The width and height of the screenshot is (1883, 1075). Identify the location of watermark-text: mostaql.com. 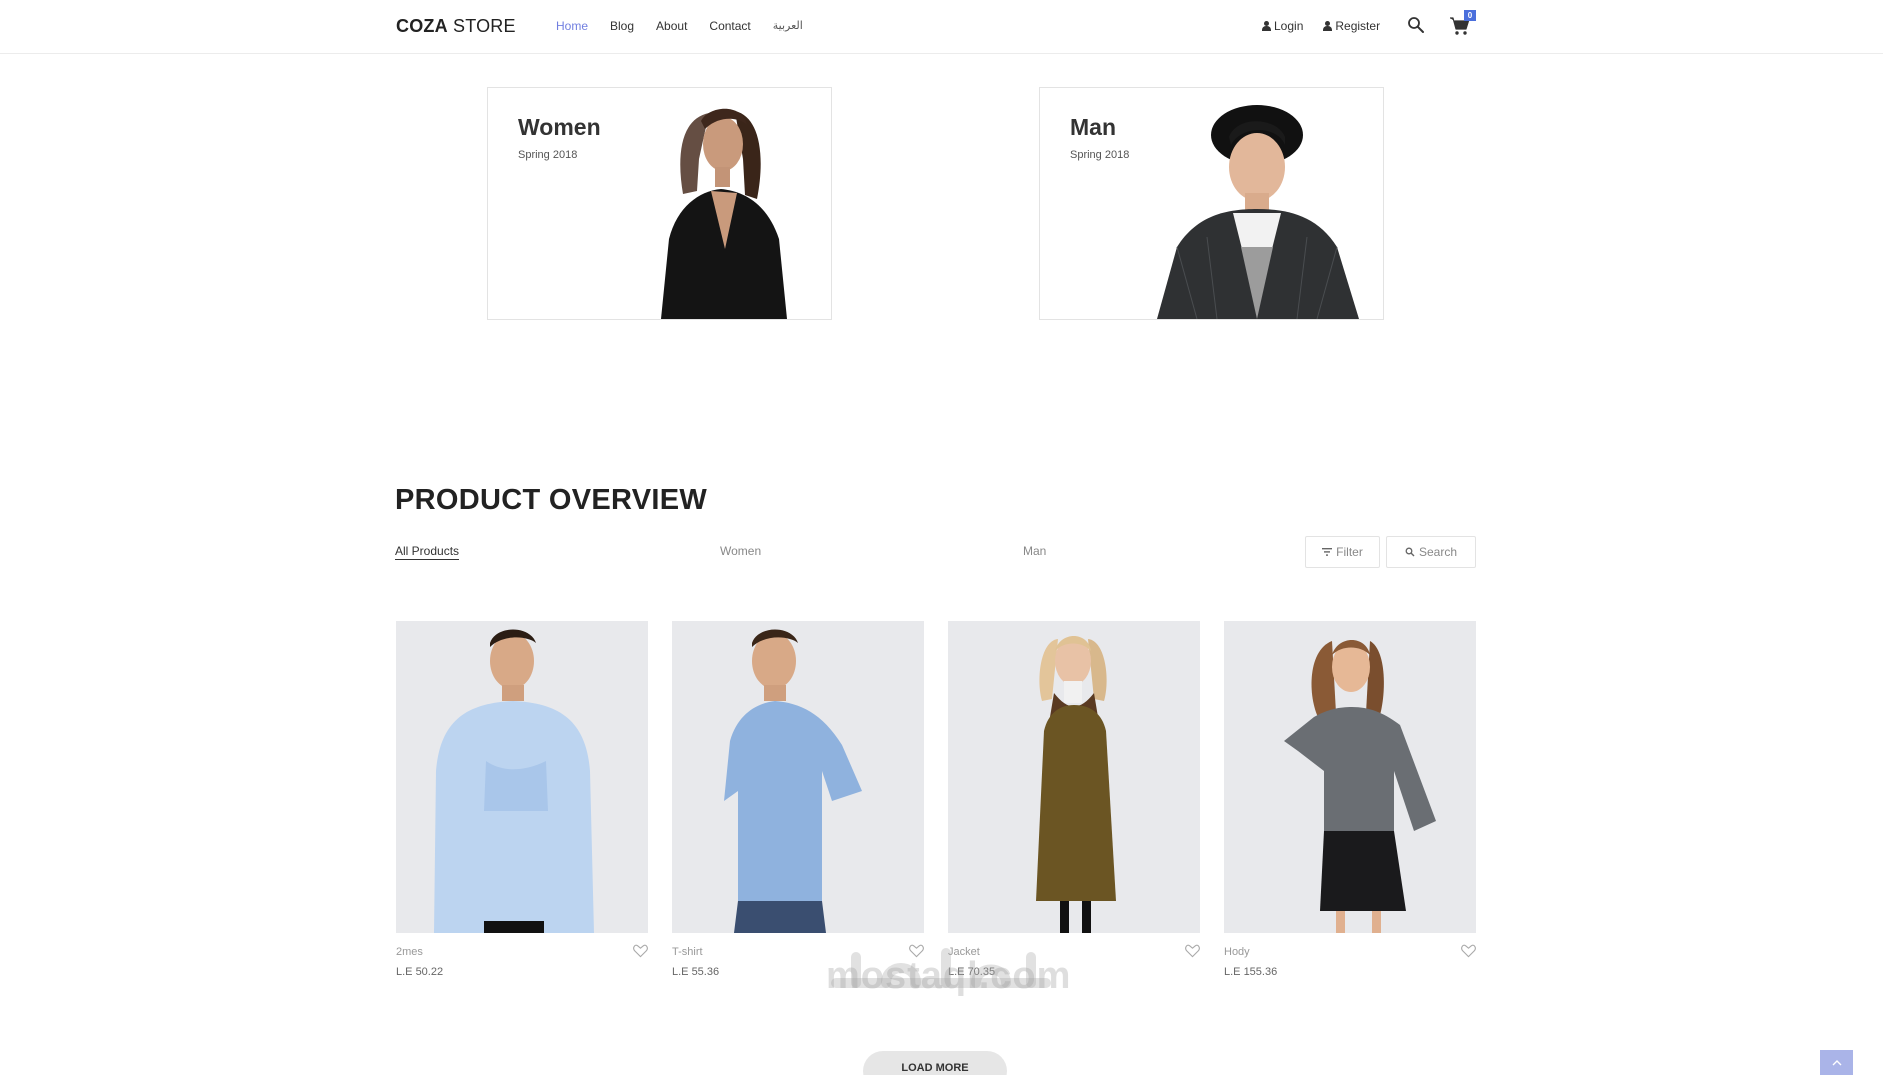
(949, 976).